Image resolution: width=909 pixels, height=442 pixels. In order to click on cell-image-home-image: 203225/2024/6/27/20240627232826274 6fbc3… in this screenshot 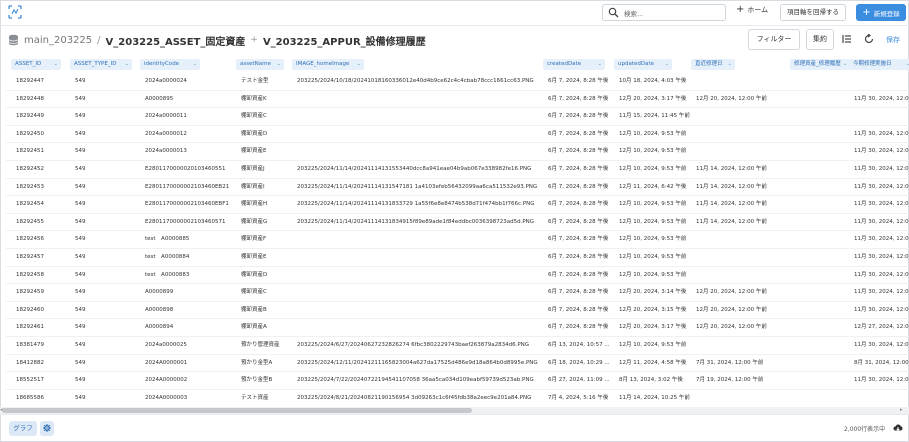, I will do `click(421, 345)`.